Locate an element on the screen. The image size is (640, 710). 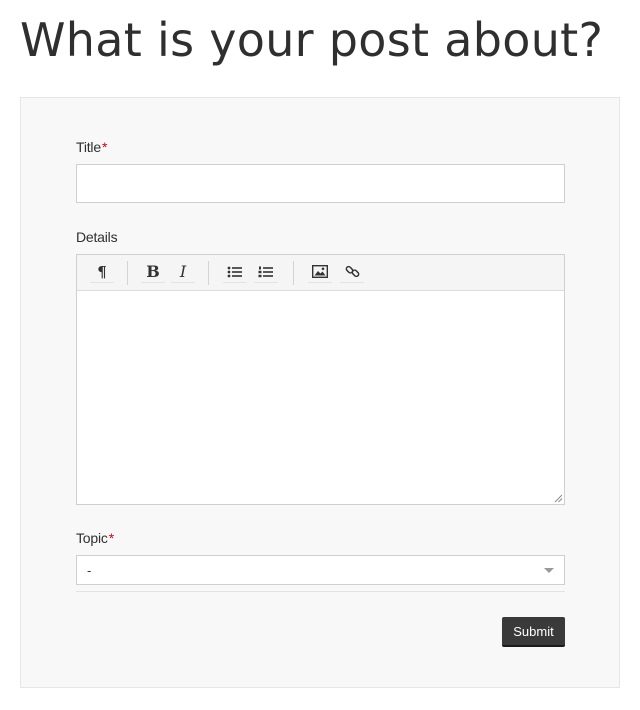
bulleted-list-icon is located at coordinates (234, 271).